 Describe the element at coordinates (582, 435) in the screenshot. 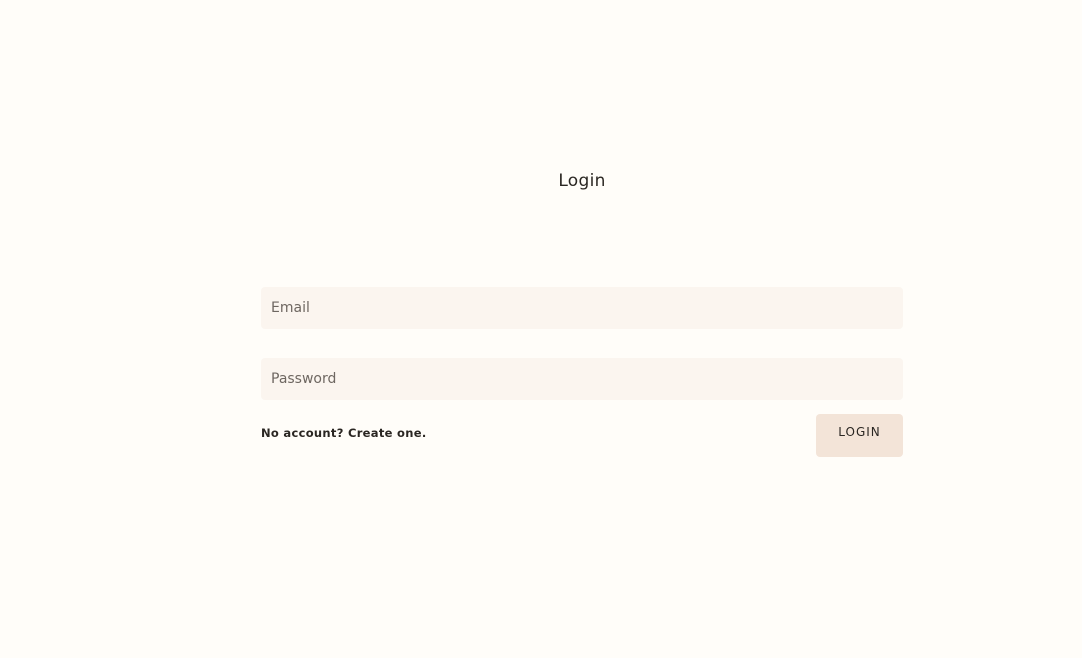

I see `form-footer: No account? Create one. LOGIN` at that location.